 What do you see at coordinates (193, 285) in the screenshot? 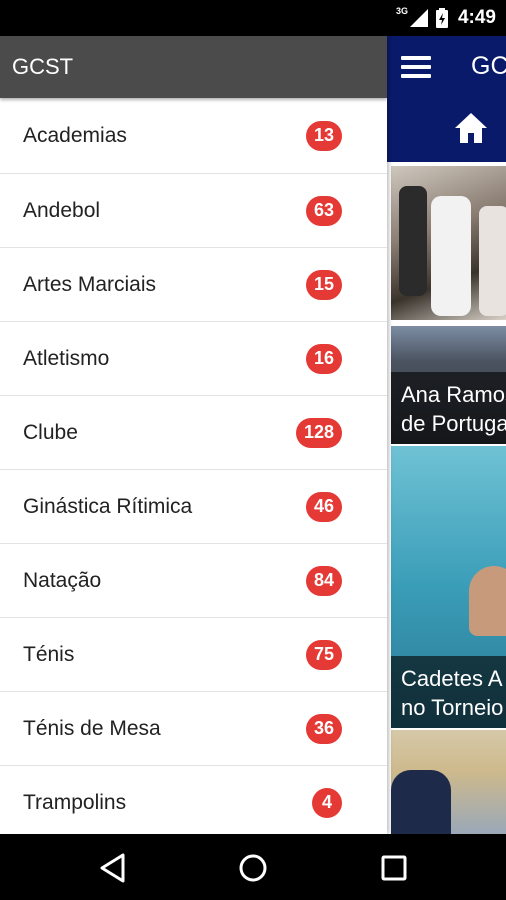
I see `drawer-item-artes-marciais: Artes Marciais 15` at bounding box center [193, 285].